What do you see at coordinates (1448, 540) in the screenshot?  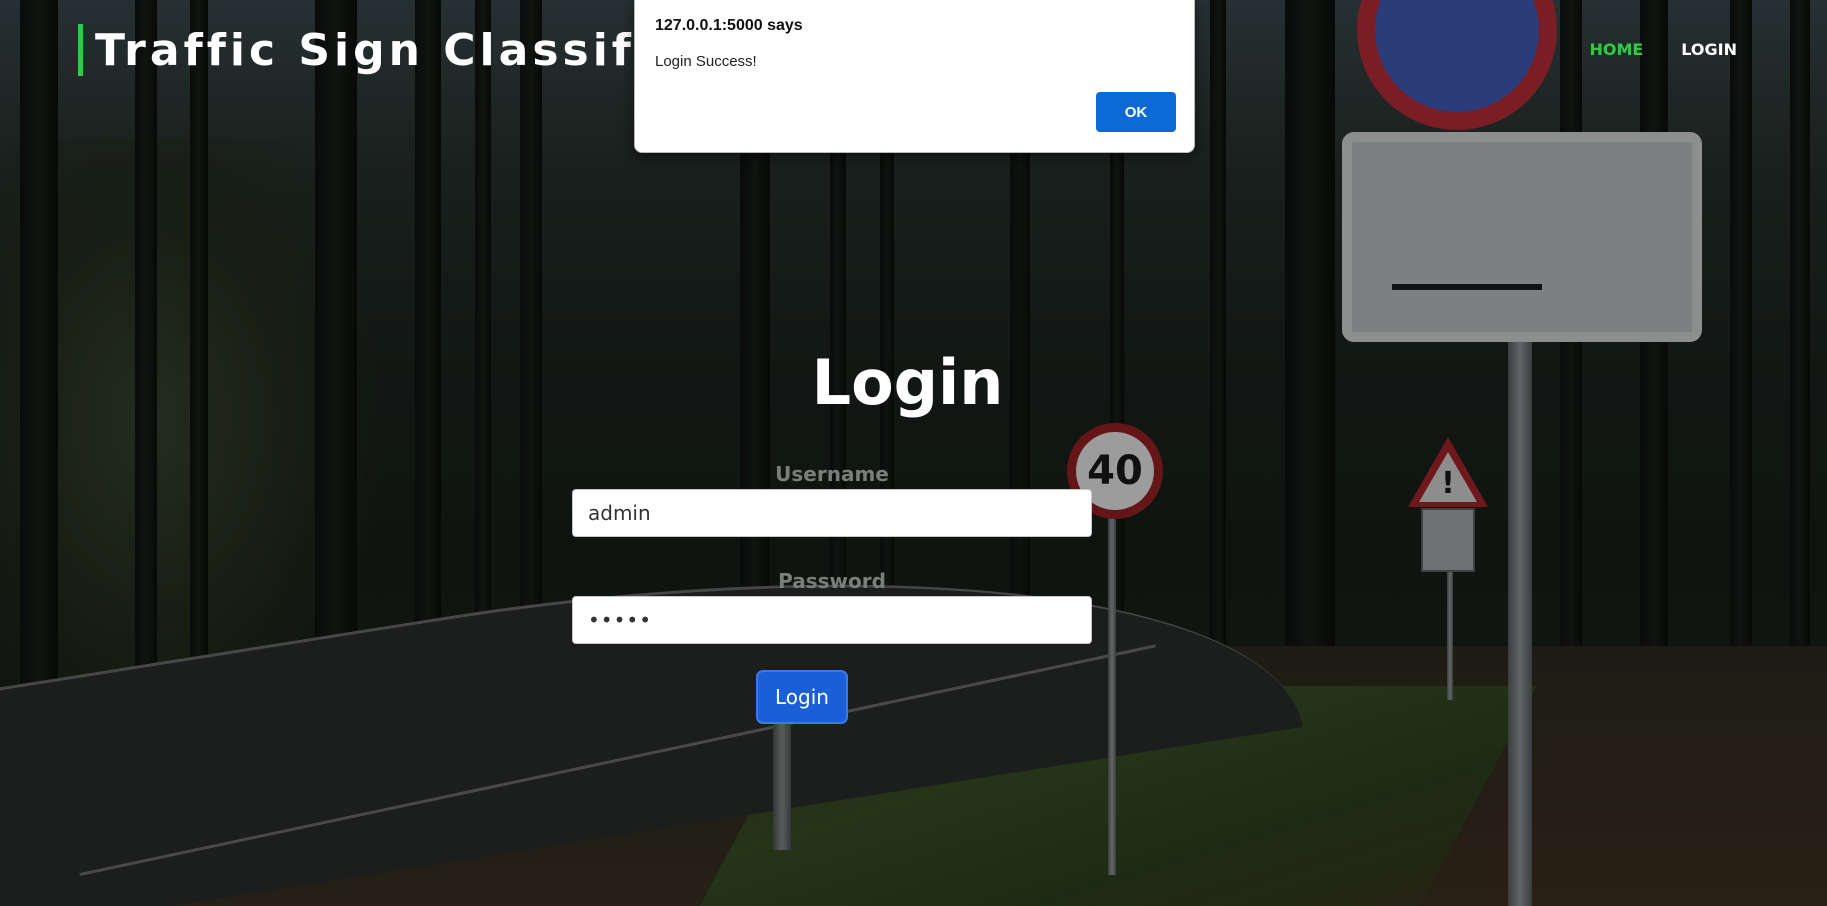 I see `road-damage-plate-image` at bounding box center [1448, 540].